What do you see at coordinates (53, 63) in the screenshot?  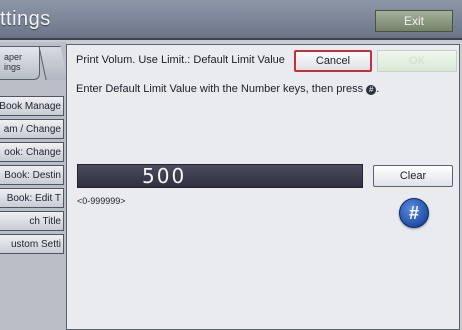 I see `tab-next` at bounding box center [53, 63].